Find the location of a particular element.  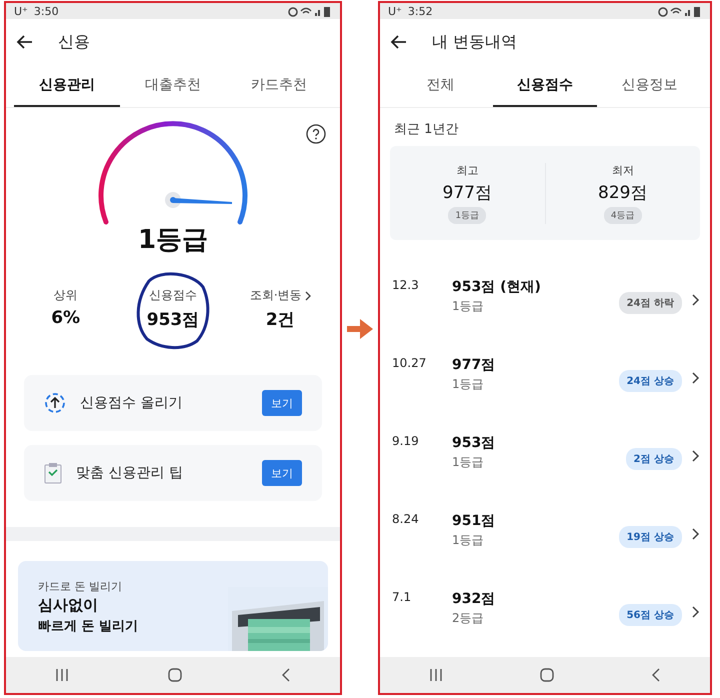

summary-score: 829점 is located at coordinates (623, 193).